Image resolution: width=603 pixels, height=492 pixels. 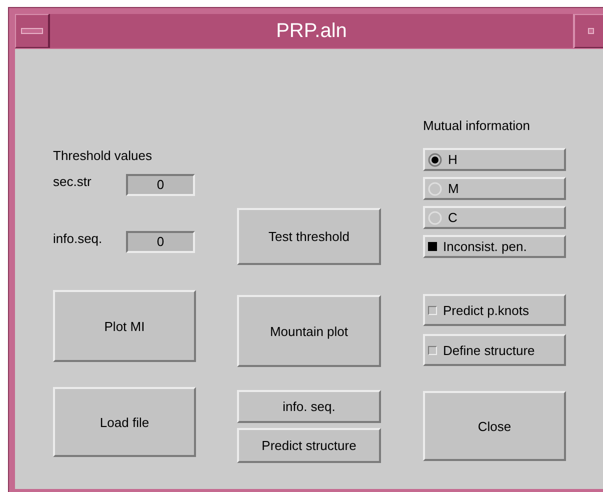 What do you see at coordinates (309, 445) in the screenshot?
I see `predict-button: Predict structure` at bounding box center [309, 445].